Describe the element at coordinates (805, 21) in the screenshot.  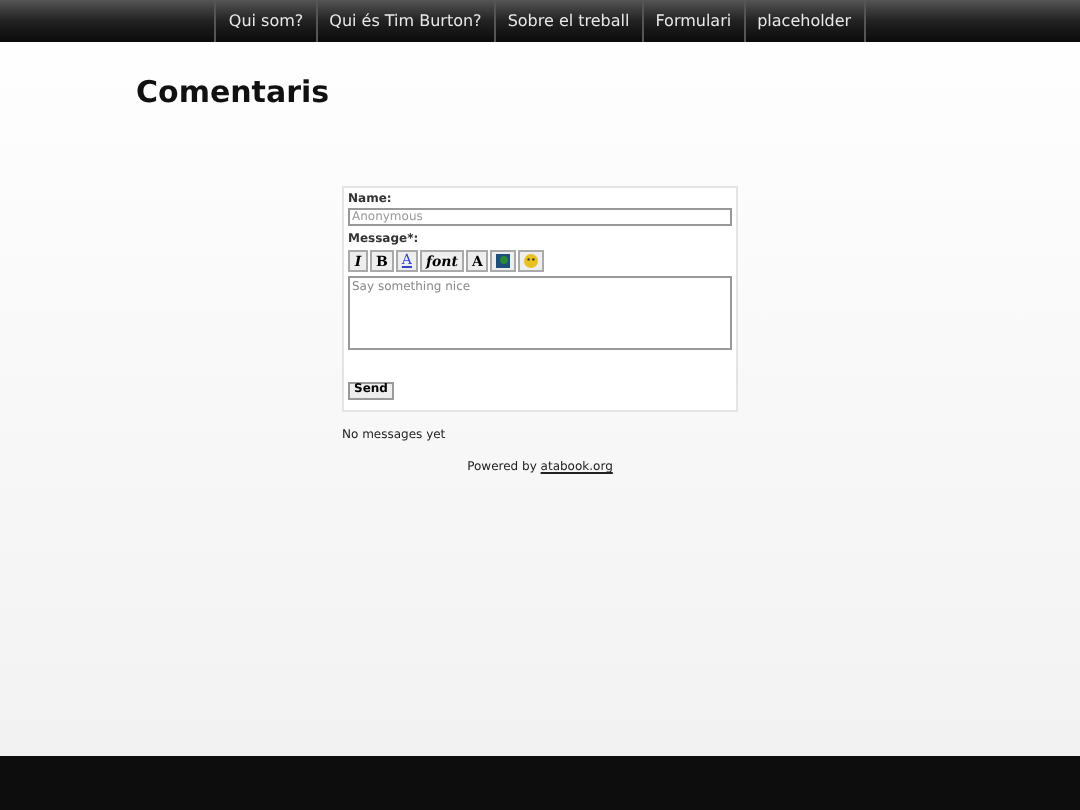
I see `nav-link: placeholder` at that location.